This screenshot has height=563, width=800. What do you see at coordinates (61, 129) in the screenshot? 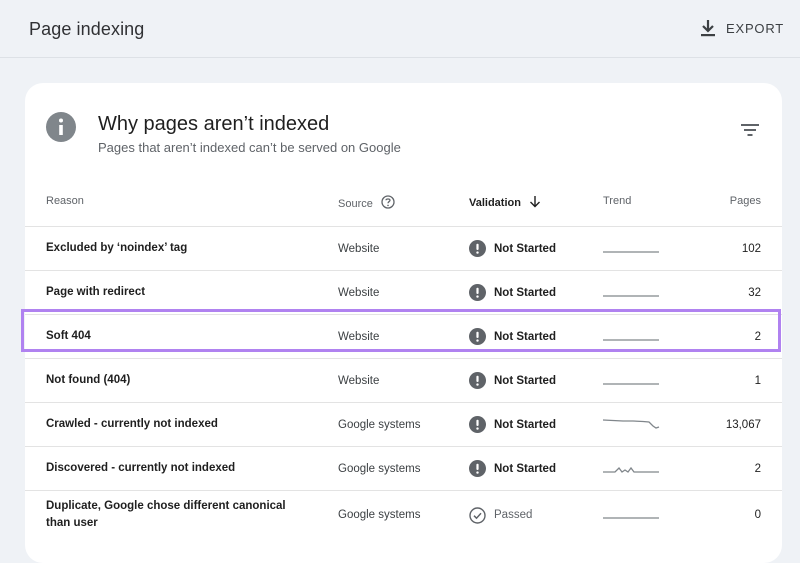
I see `info-icon` at bounding box center [61, 129].